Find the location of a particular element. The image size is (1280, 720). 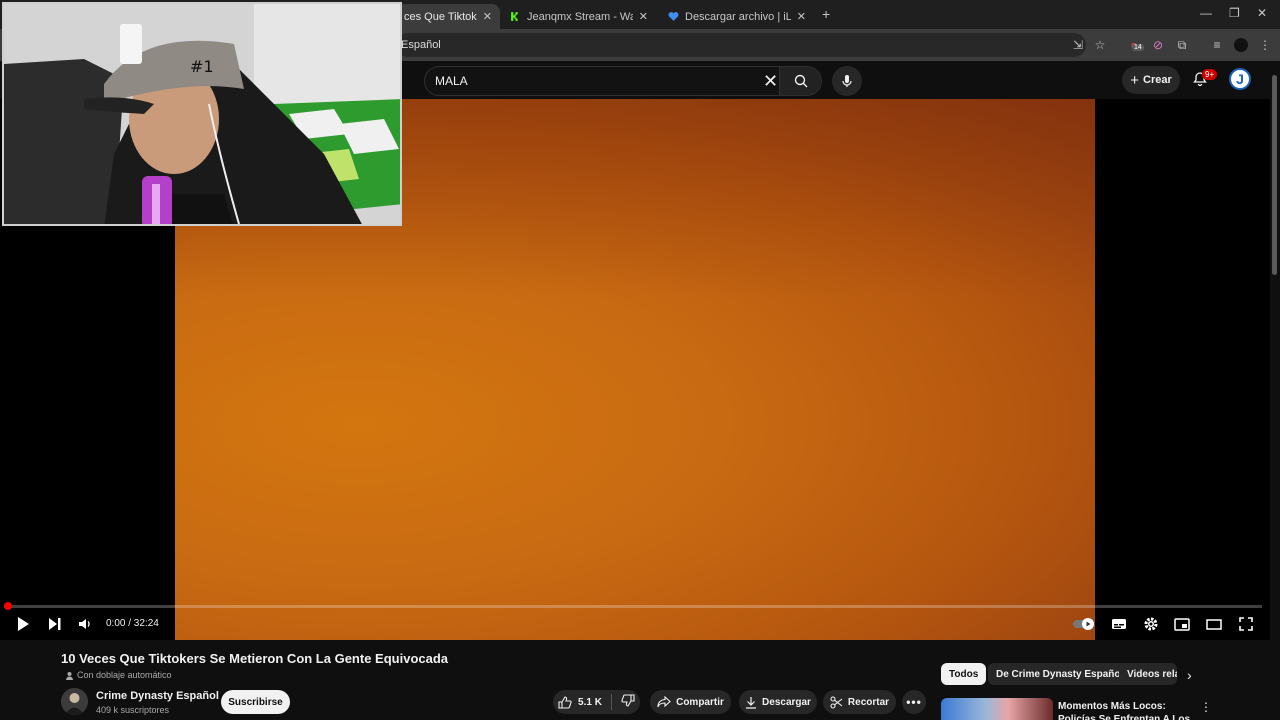

subscriber-count: 409 k suscriptores is located at coordinates (133, 710).